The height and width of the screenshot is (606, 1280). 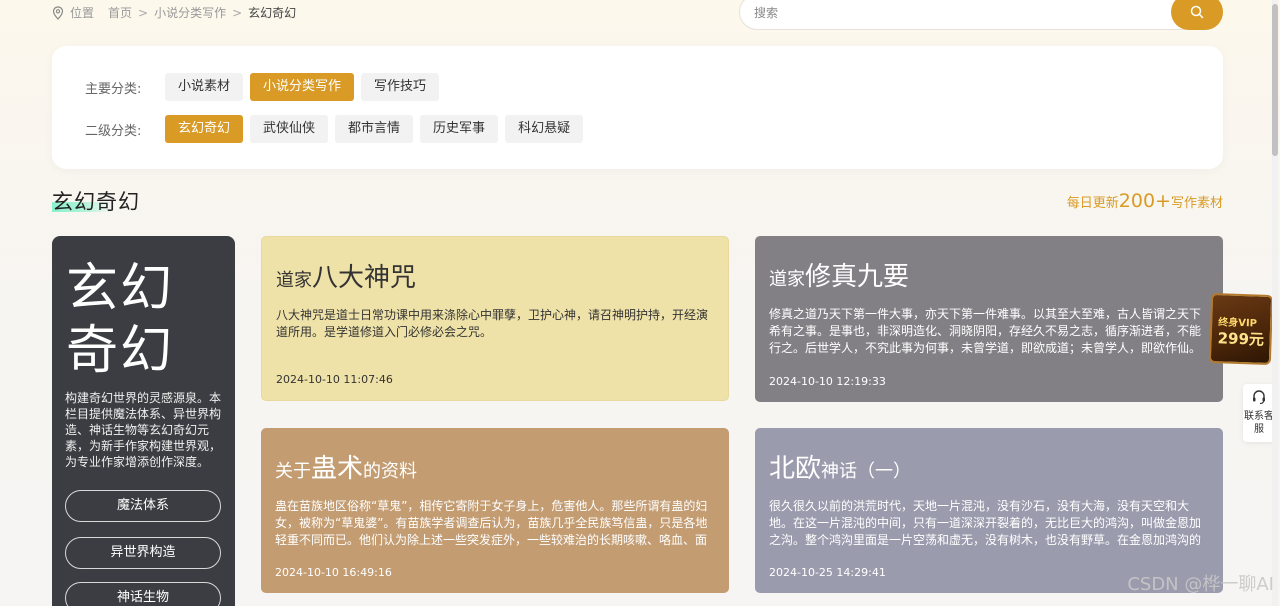 I want to click on contact-service-label: 联系客服, so click(x=1259, y=423).